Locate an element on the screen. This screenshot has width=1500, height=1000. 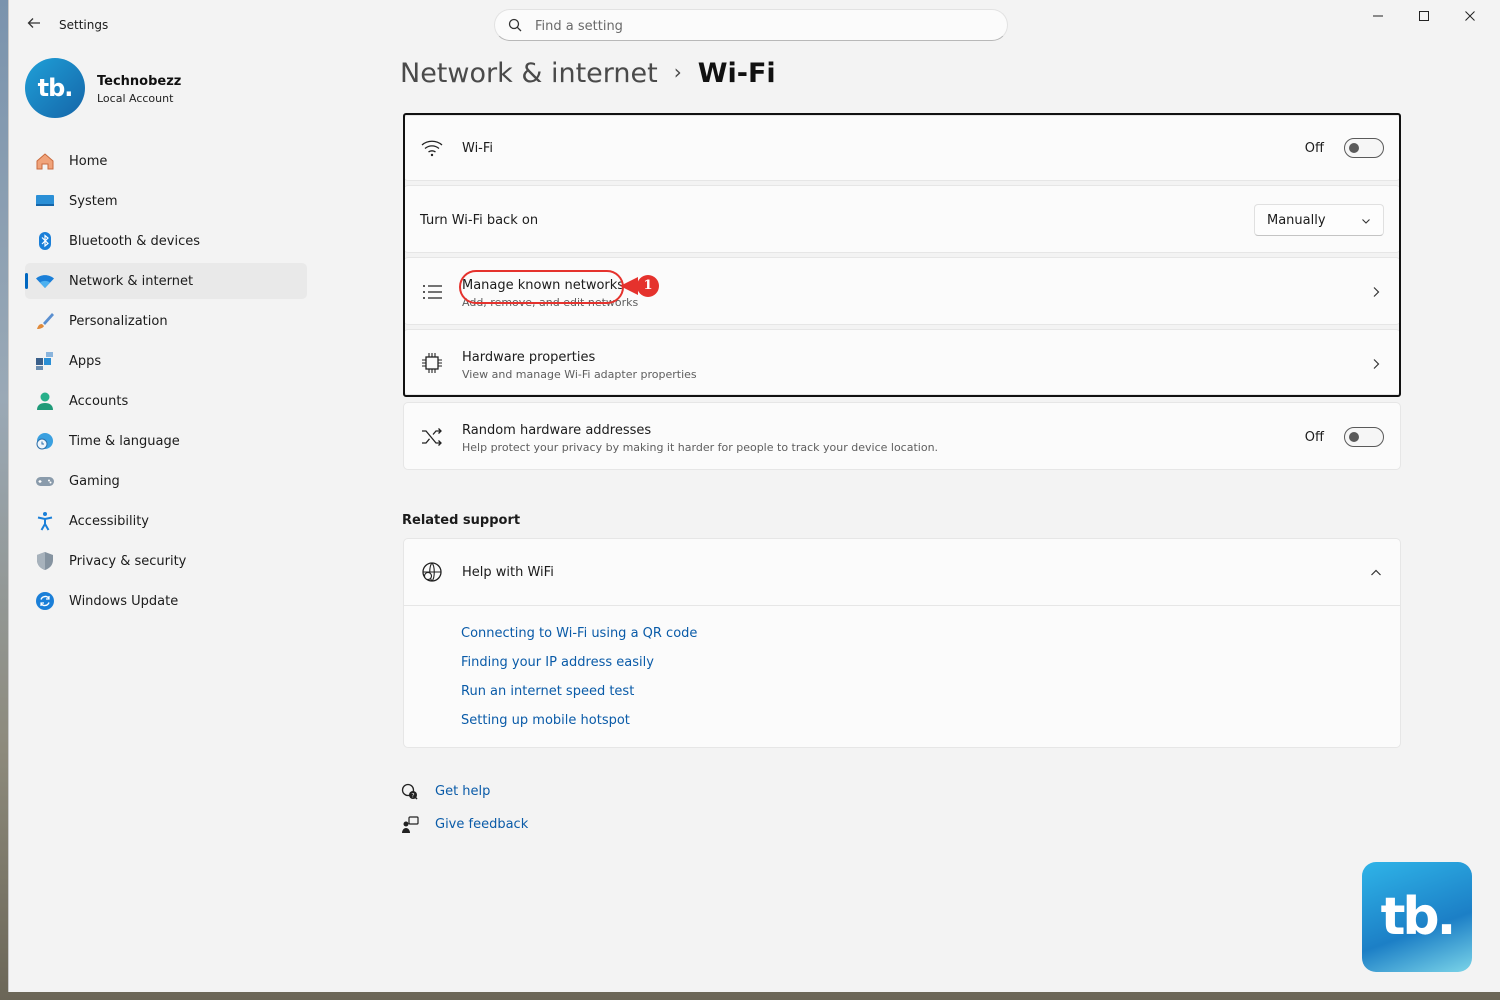
get-help-icon: ? is located at coordinates (409, 791).